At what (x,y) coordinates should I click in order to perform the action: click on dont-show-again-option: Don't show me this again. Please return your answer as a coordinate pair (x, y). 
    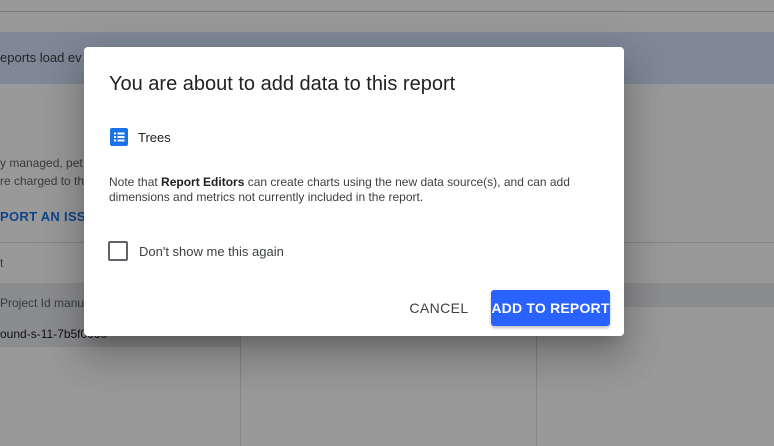
    Looking at the image, I should click on (196, 251).